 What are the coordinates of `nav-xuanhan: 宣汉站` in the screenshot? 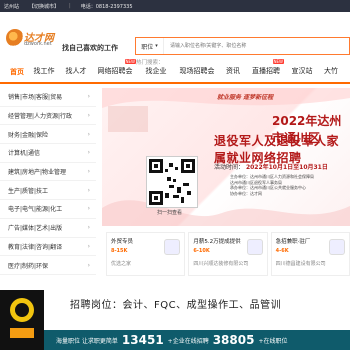 It's located at (302, 71).